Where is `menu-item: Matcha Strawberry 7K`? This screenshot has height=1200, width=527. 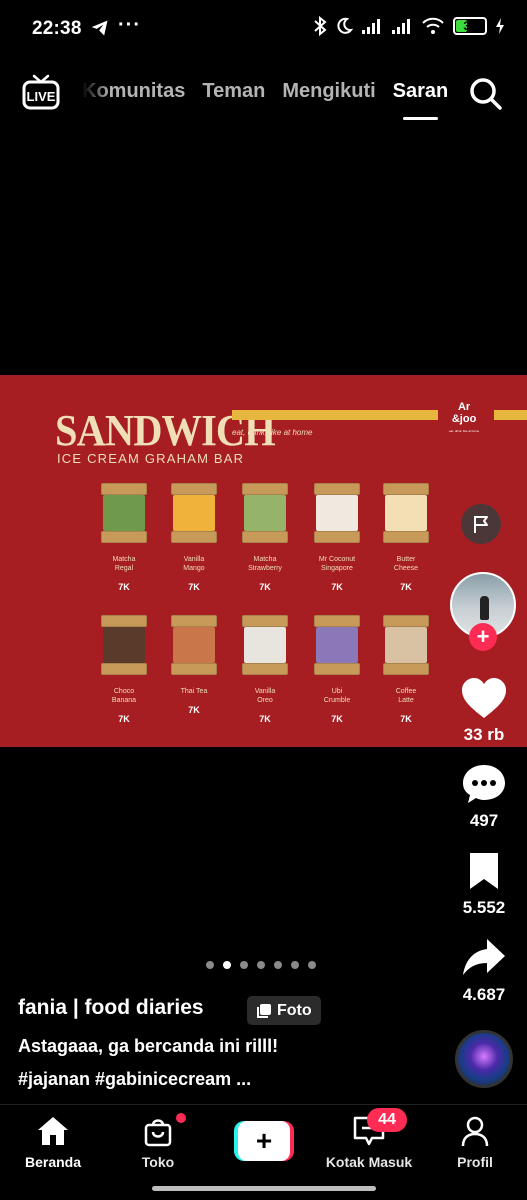
menu-item: Matcha Strawberry 7K is located at coordinates (265, 537).